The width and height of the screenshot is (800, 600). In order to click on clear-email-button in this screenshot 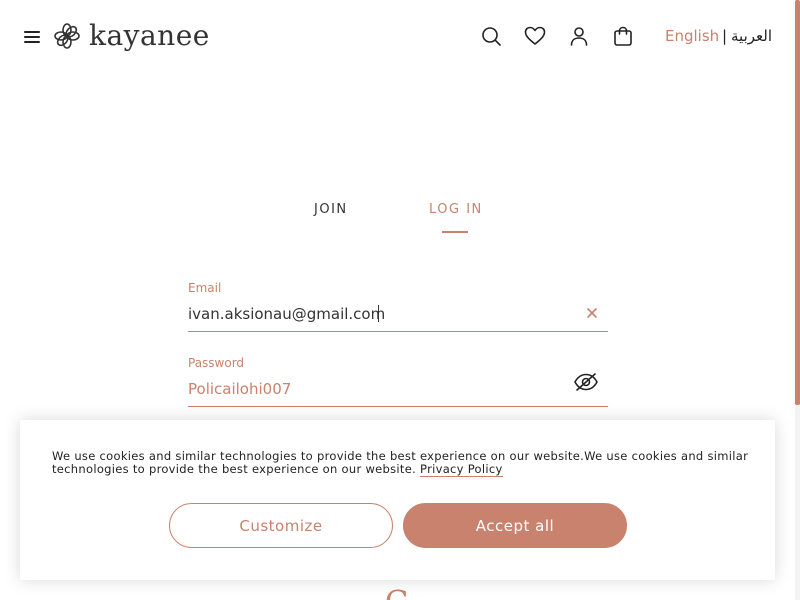, I will do `click(592, 313)`.